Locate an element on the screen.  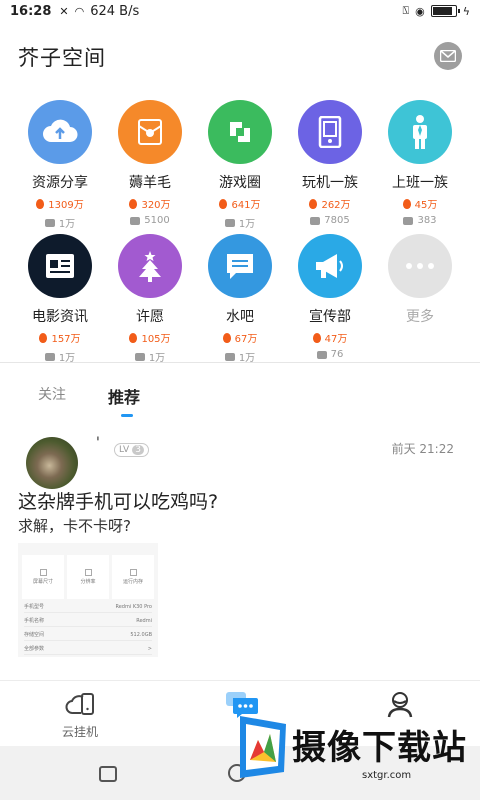
tree-icon is located at coordinates (150, 266).